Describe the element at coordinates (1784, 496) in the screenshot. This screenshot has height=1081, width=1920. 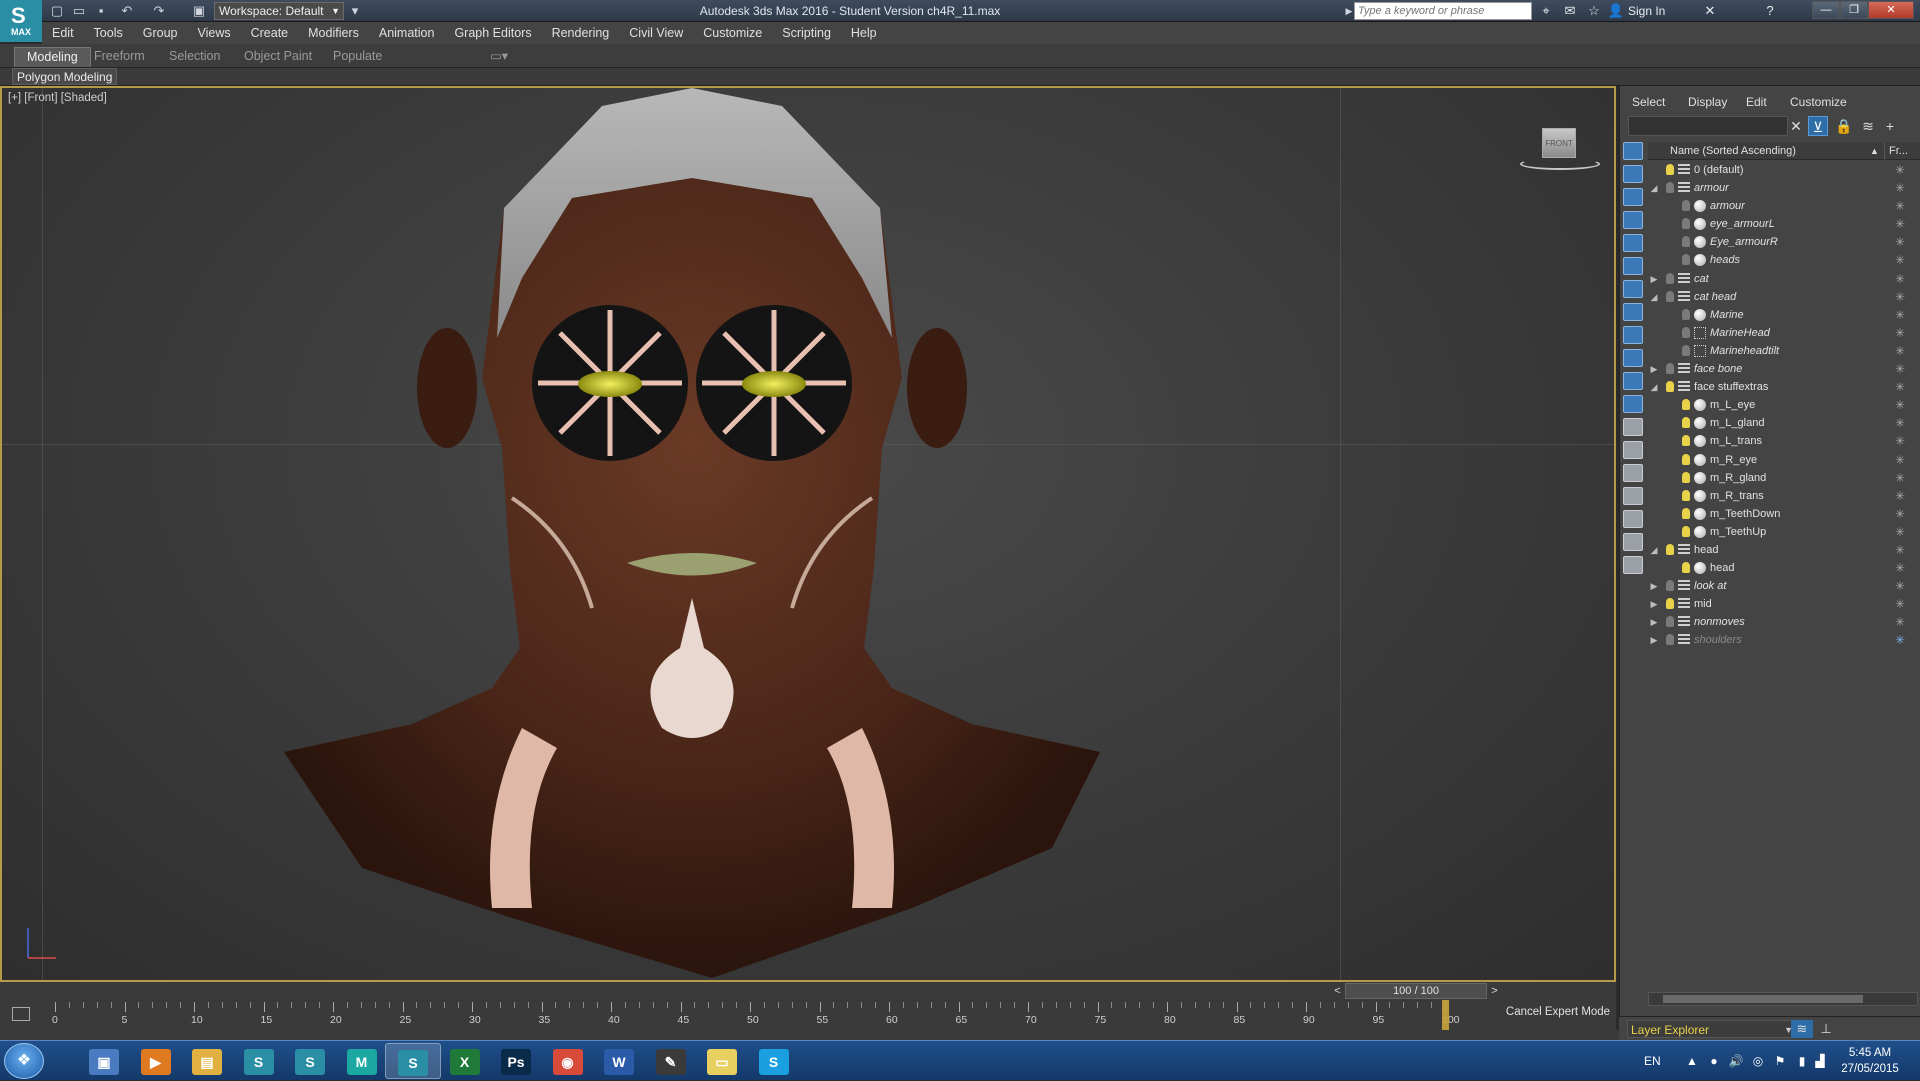
I see `object-row: m_R_trans ✳` at that location.